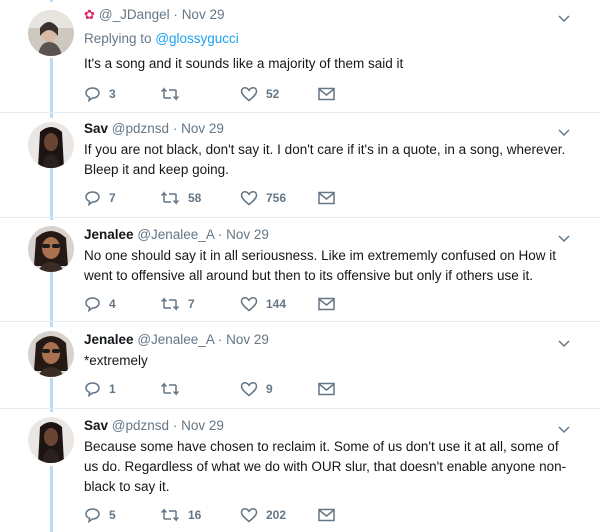 The width and height of the screenshot is (600, 532). I want to click on like-button: 9, so click(256, 389).